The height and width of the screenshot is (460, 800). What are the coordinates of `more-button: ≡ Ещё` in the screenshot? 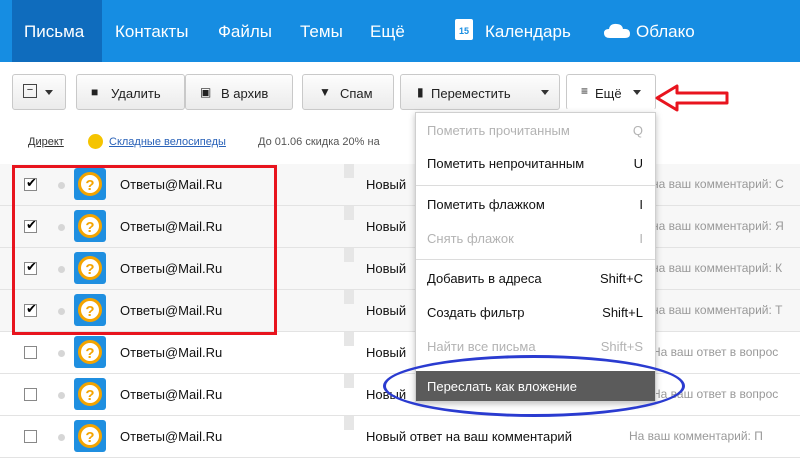 It's located at (611, 92).